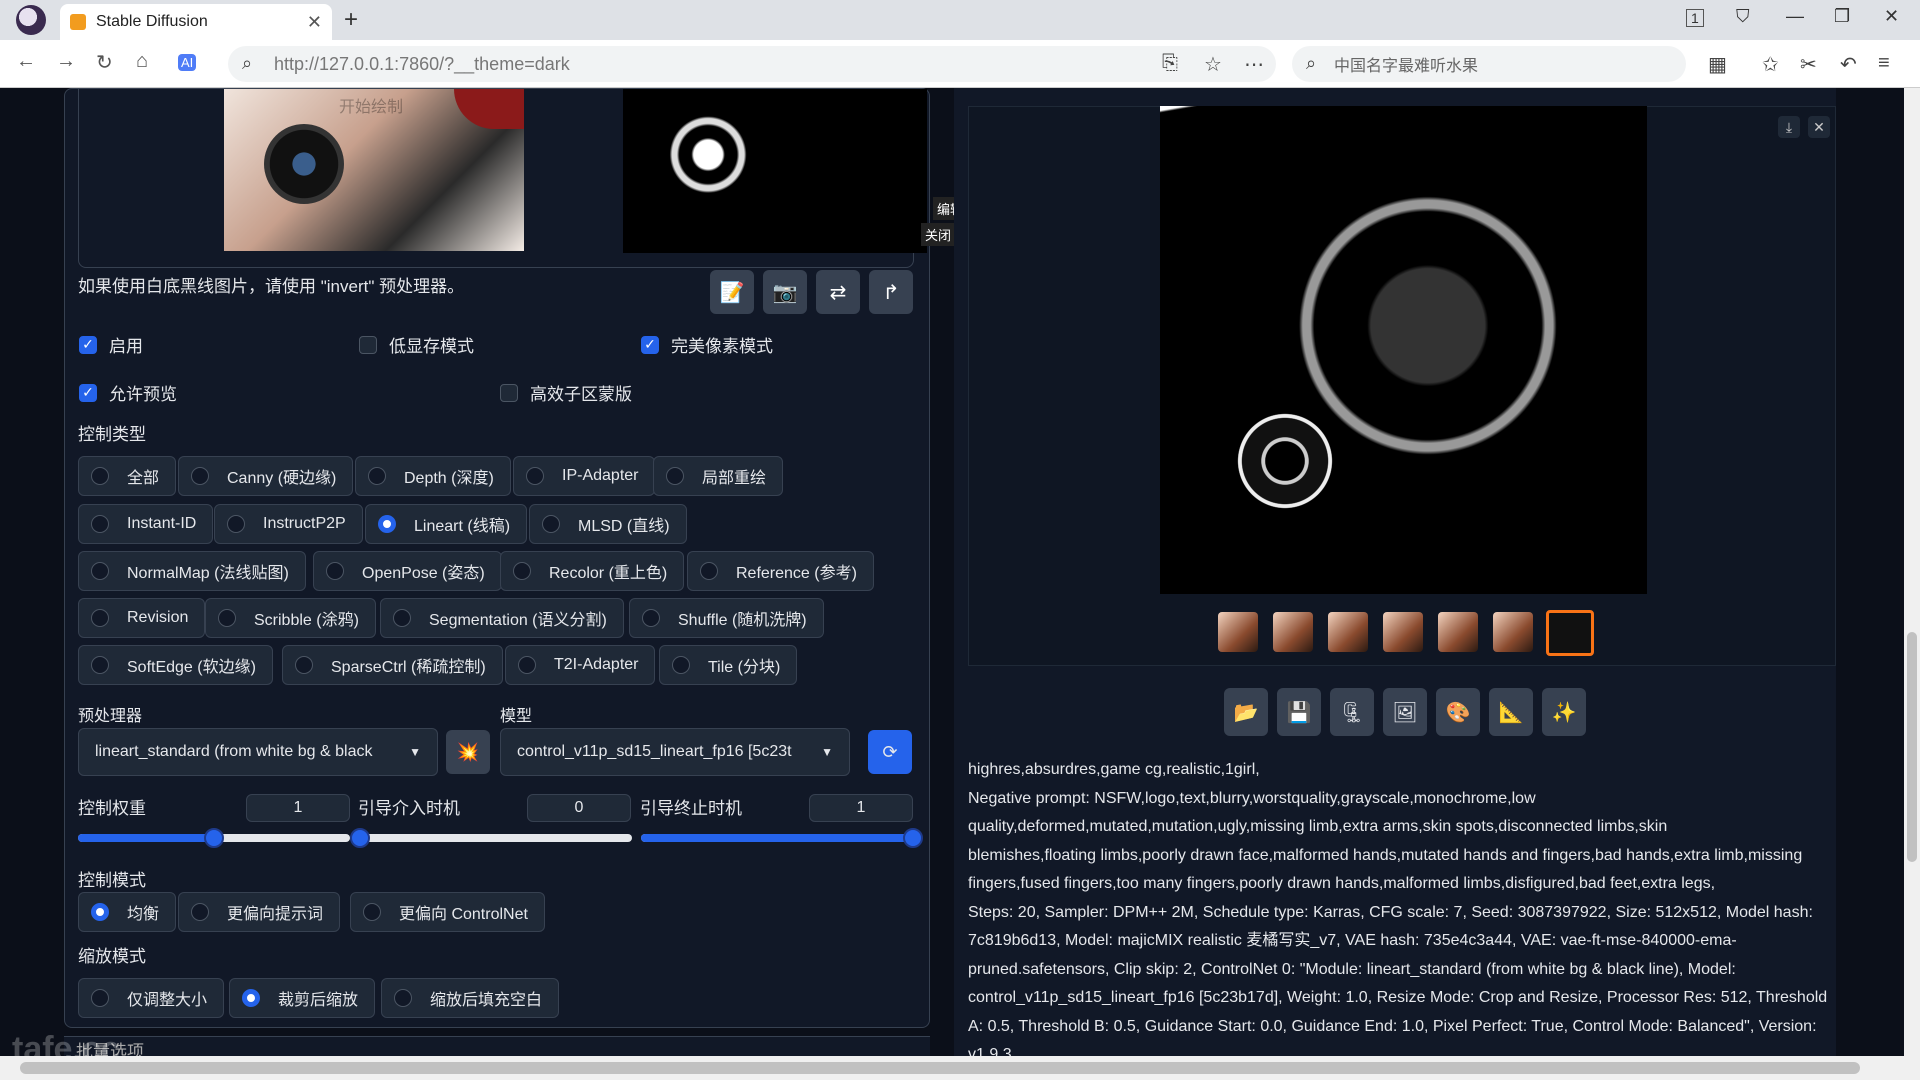 This screenshot has height=1080, width=1920. What do you see at coordinates (1246, 712) in the screenshot?
I see `open-folder-button: 📂` at bounding box center [1246, 712].